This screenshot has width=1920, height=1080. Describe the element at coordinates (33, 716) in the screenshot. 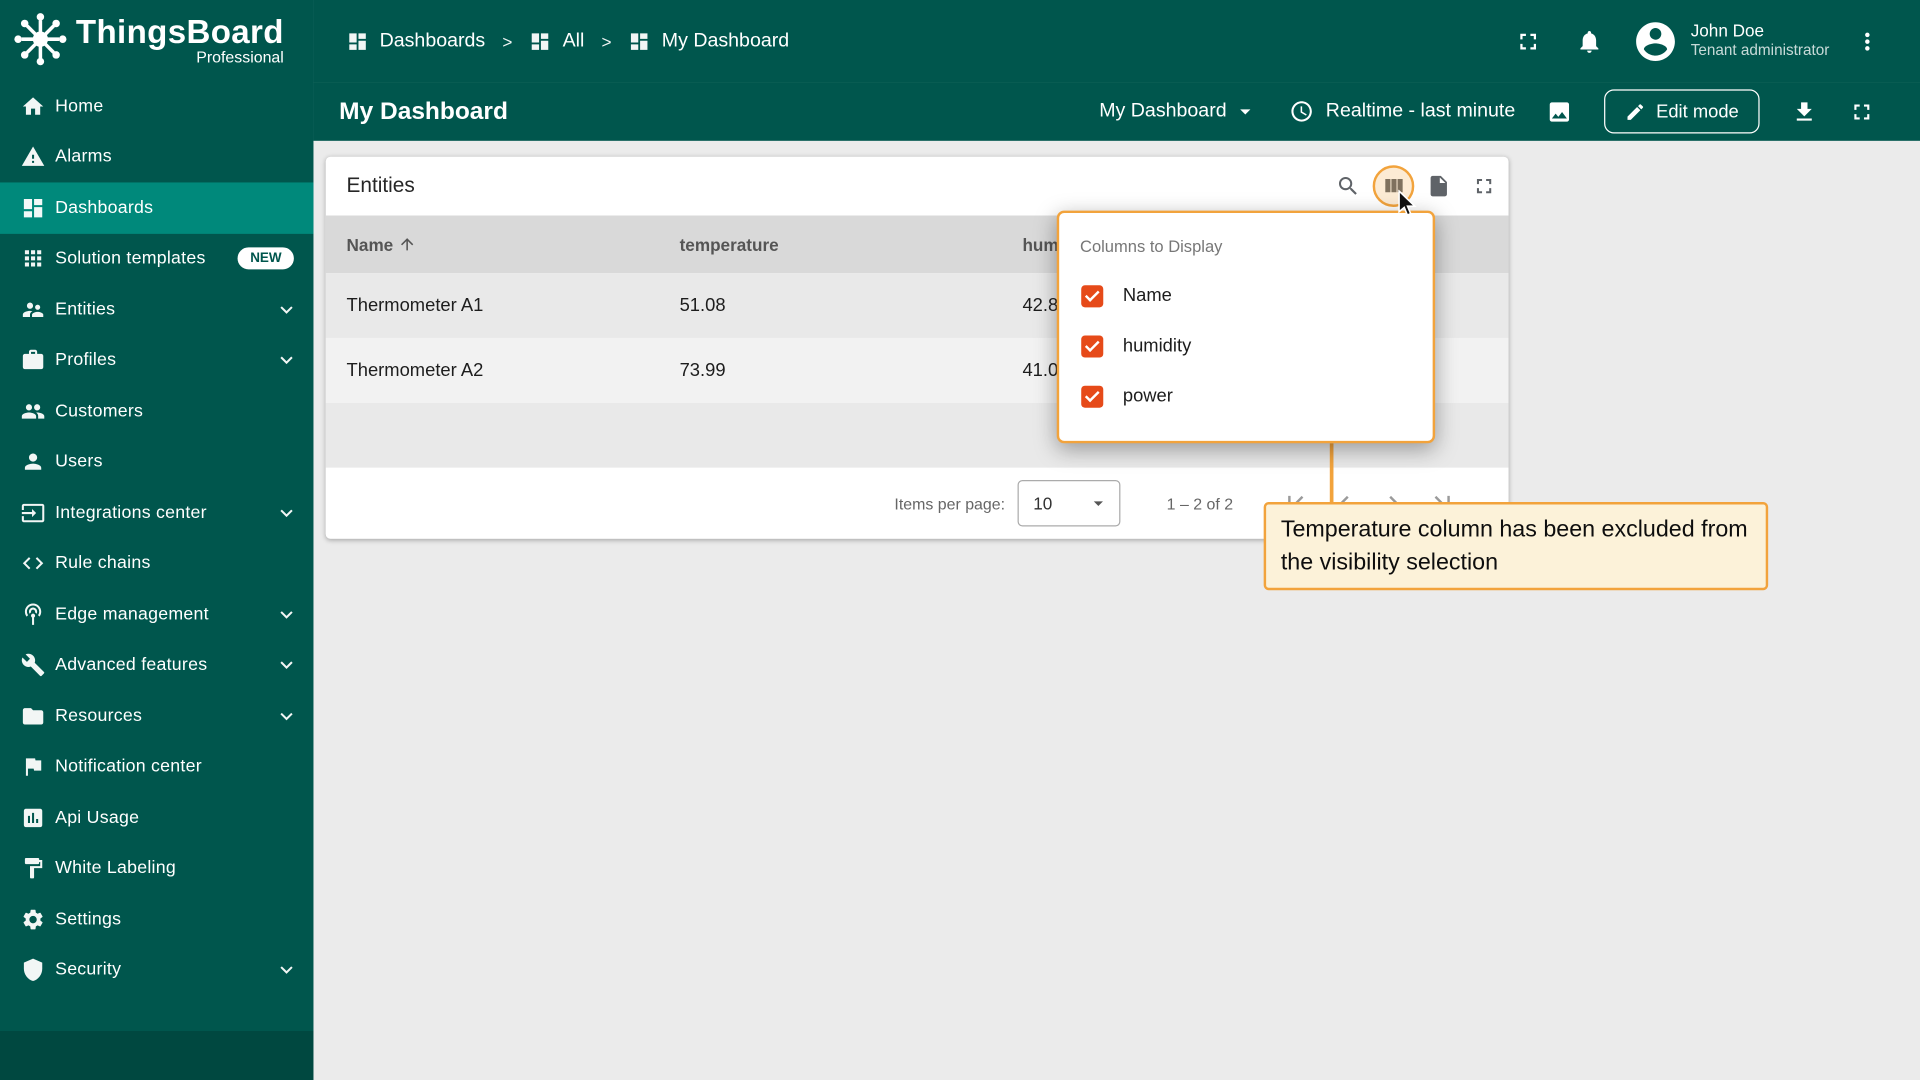

I see `folder-icon` at that location.